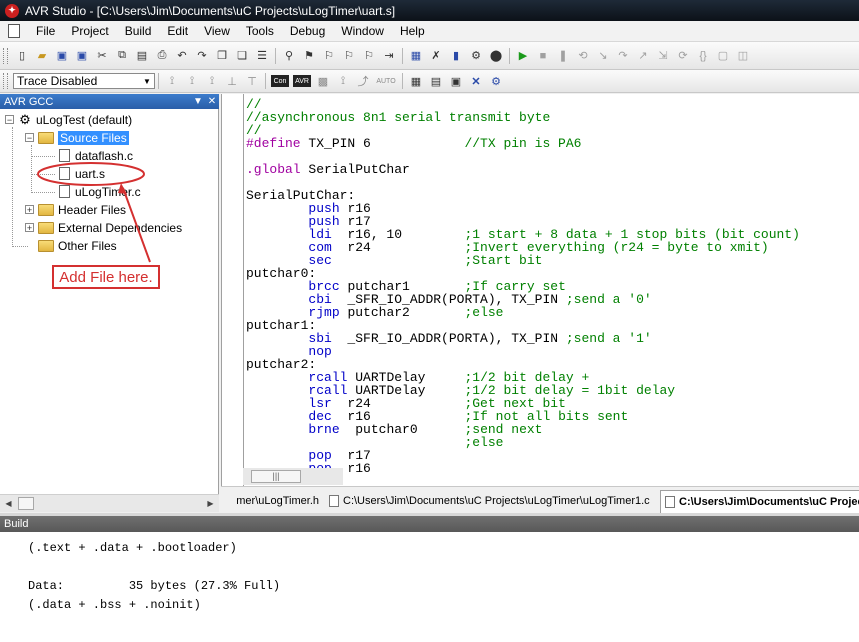 The height and width of the screenshot is (642, 859). I want to click on paste-icon: ▤, so click(142, 56).